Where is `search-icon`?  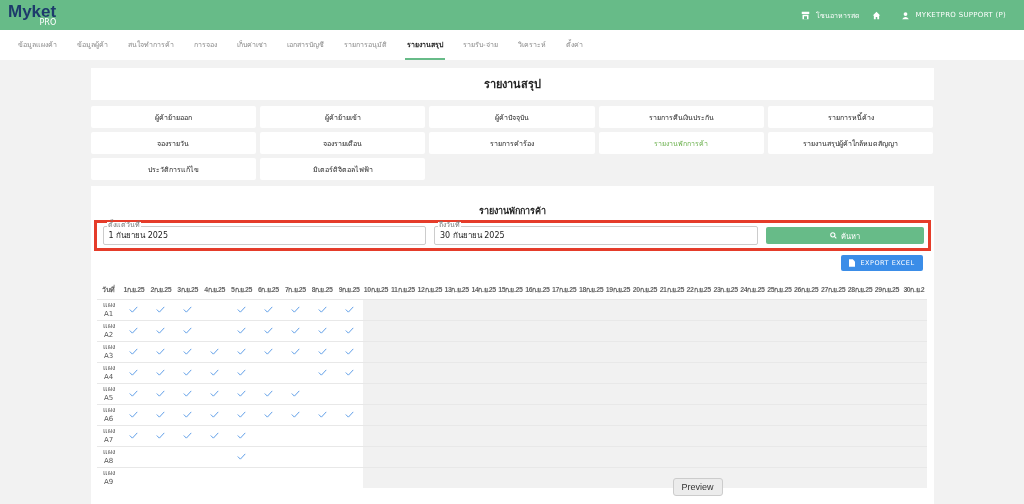 search-icon is located at coordinates (833, 235).